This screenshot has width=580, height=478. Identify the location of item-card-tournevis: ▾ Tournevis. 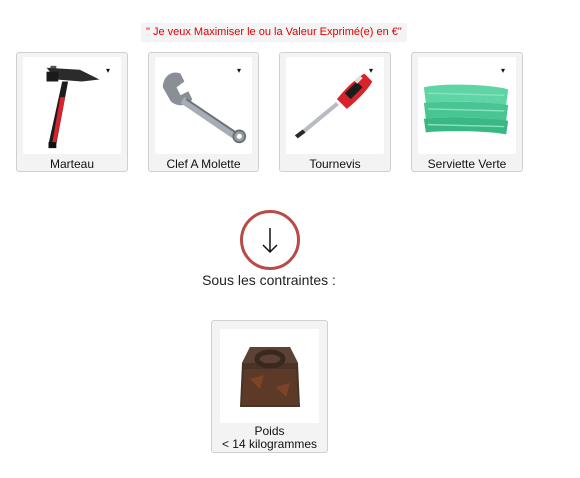
(335, 112).